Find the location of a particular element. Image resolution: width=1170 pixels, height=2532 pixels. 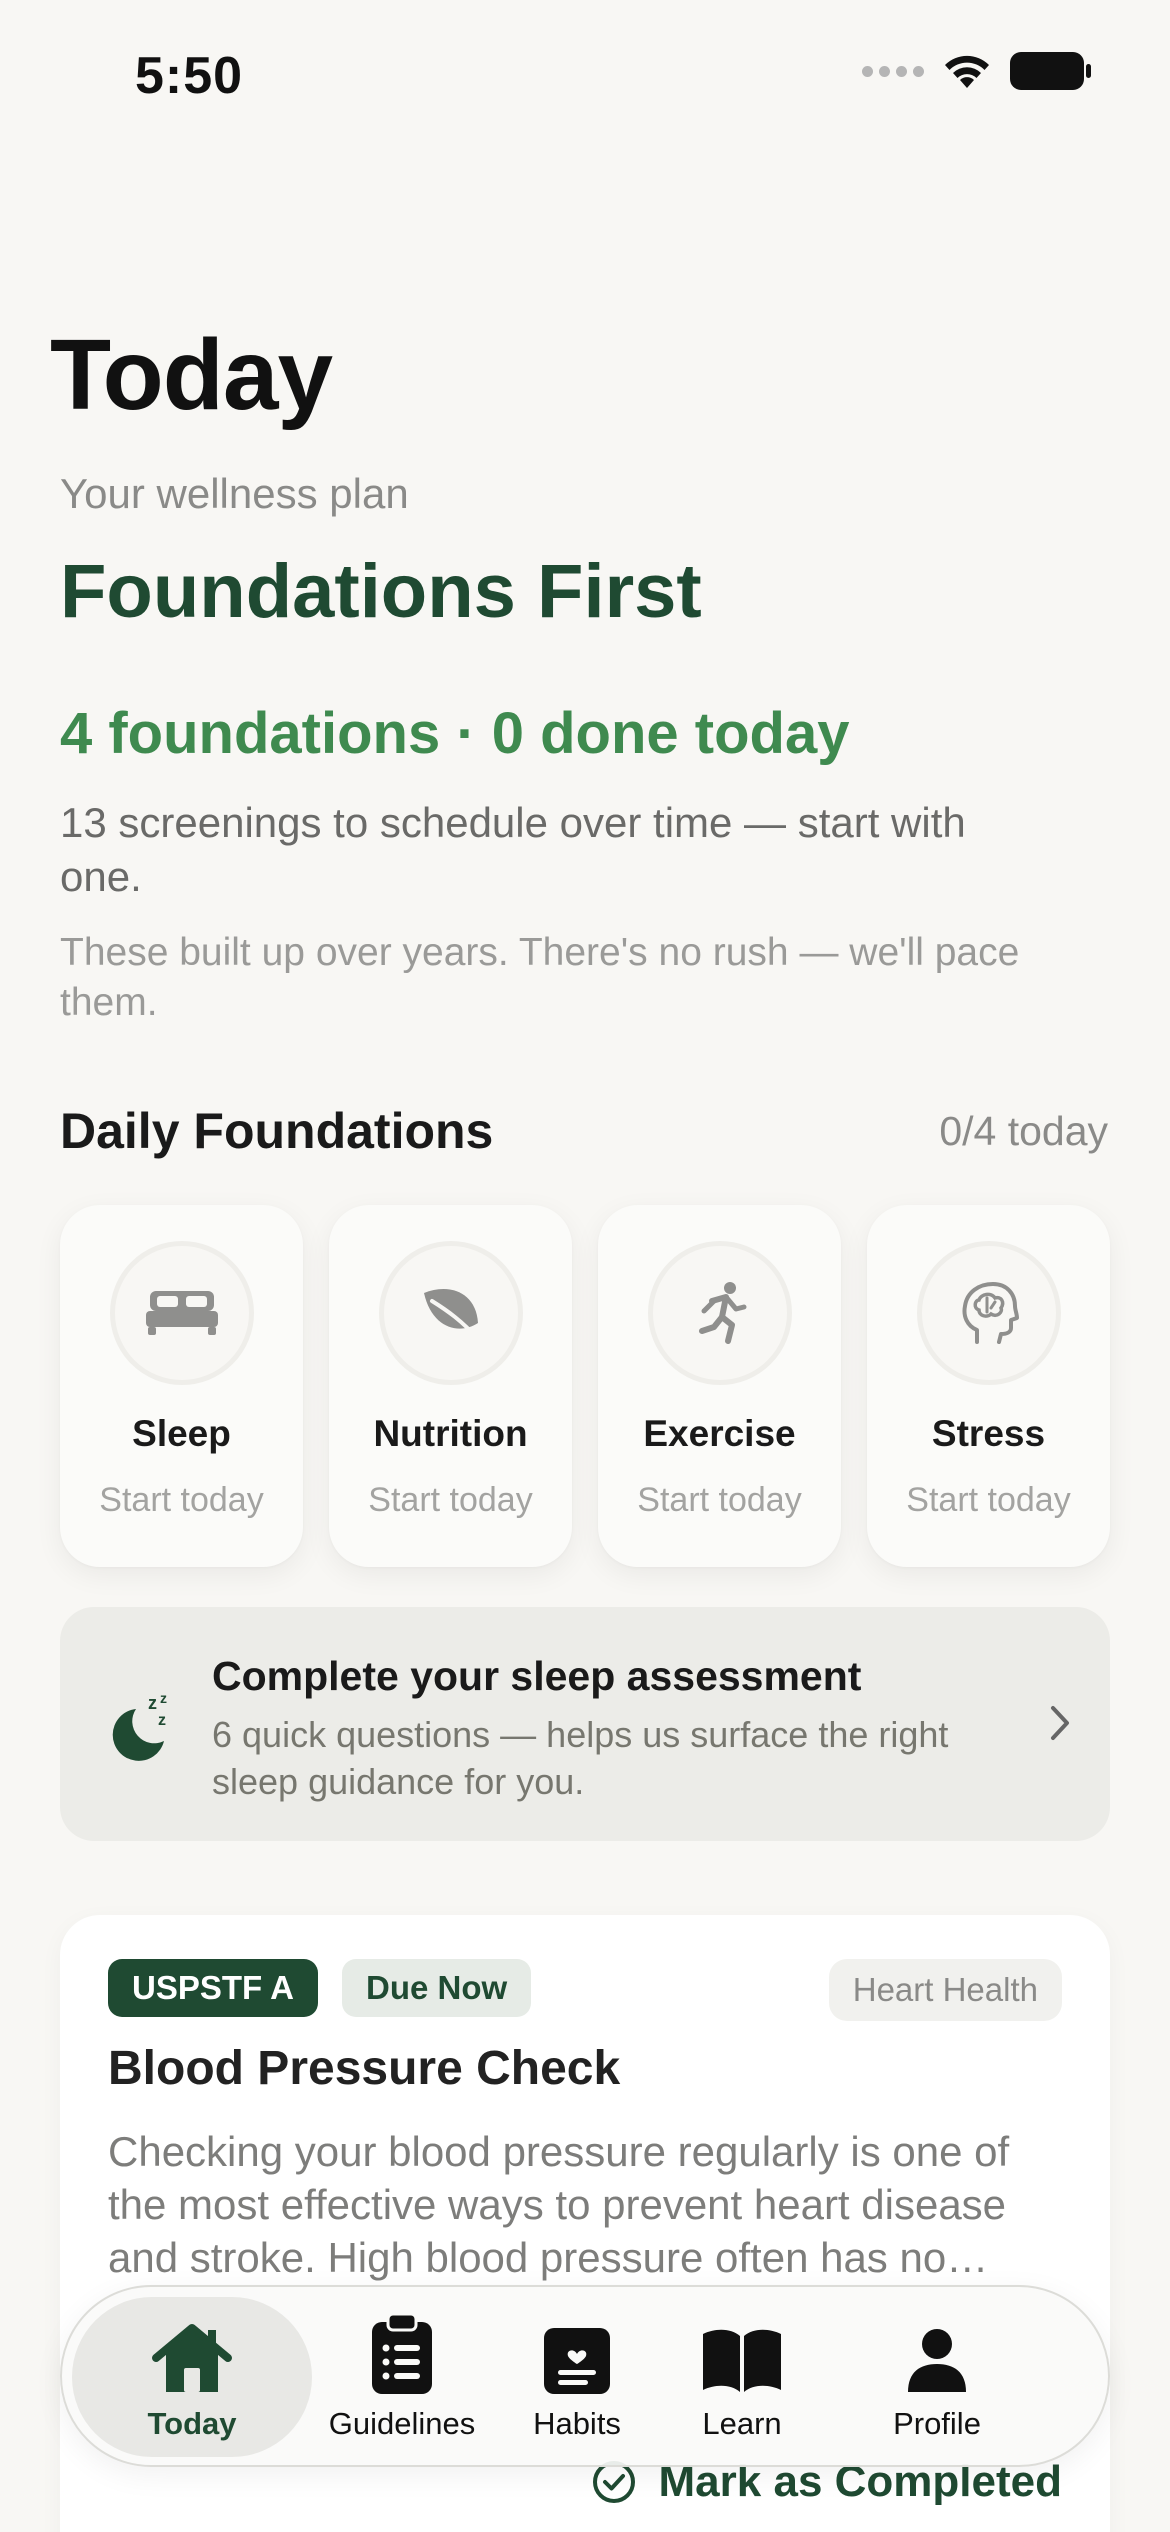

due-badge: Due Now is located at coordinates (437, 1988).